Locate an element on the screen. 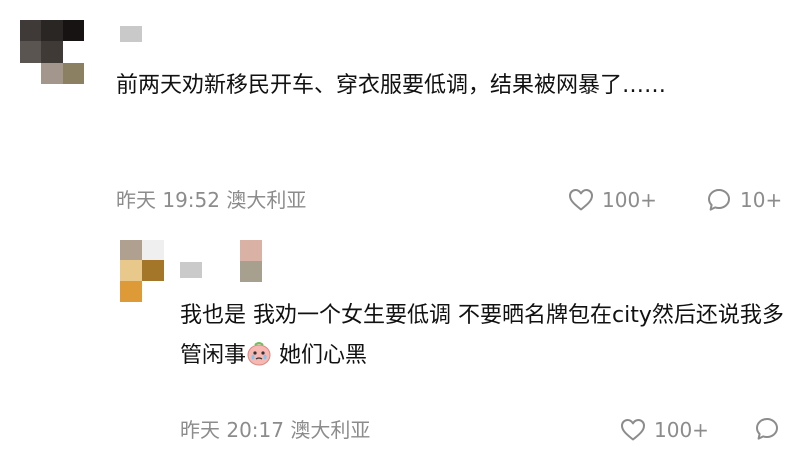 The image size is (812, 456). comment-date: 昨天 19:52 is located at coordinates (168, 200).